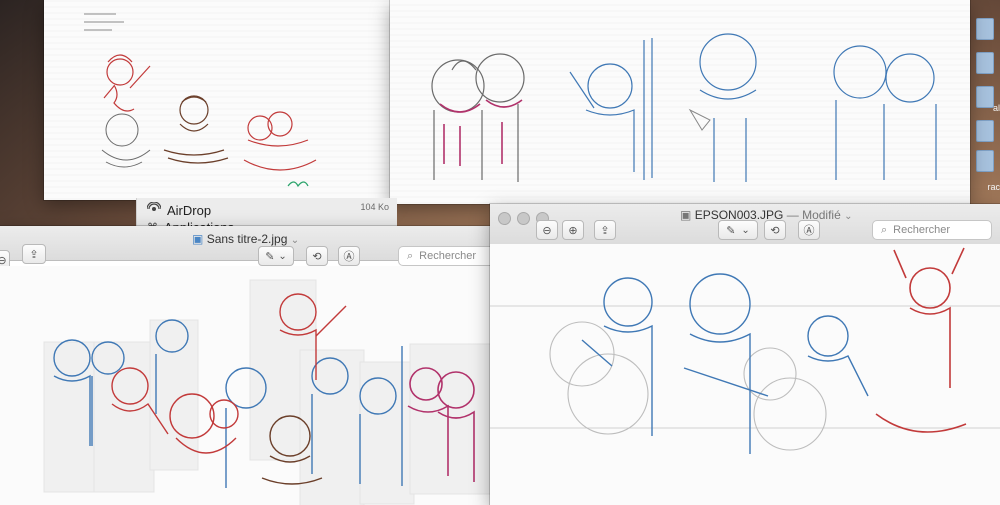 Image resolution: width=1000 pixels, height=505 pixels. What do you see at coordinates (993, 187) in the screenshot?
I see `desktop-file-label: rac` at bounding box center [993, 187].